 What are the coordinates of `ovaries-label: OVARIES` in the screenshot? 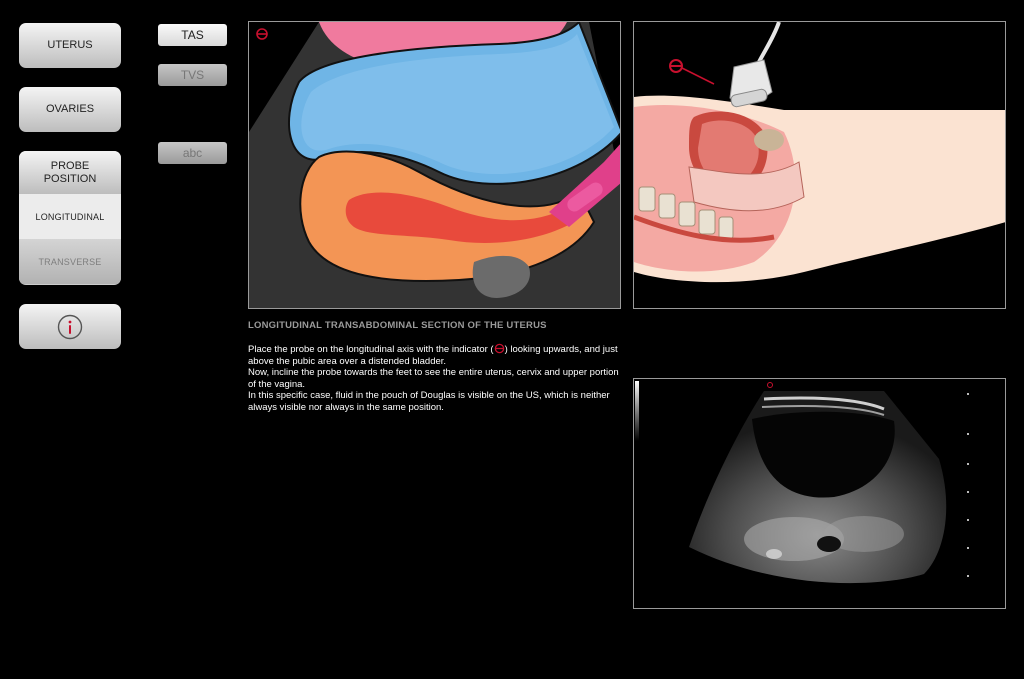 It's located at (70, 109).